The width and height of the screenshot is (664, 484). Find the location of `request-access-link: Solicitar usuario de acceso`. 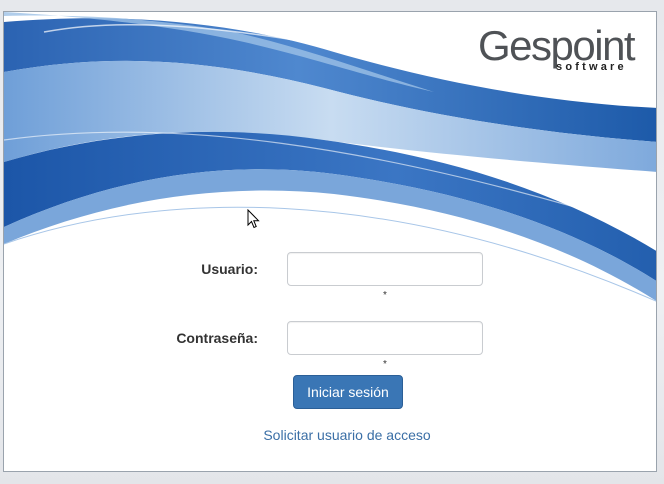

request-access-link: Solicitar usuario de acceso is located at coordinates (347, 435).